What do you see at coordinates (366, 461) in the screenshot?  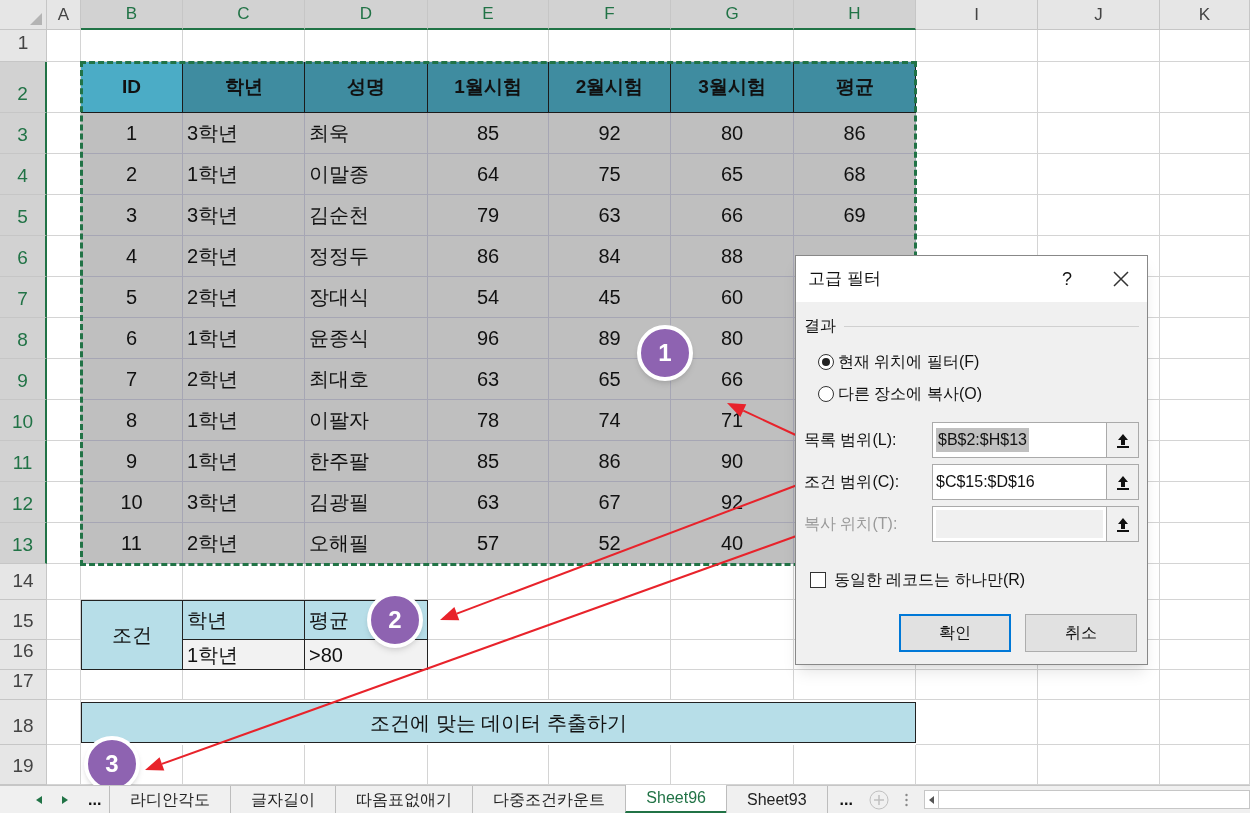 I see `table-cell: 한주팔` at bounding box center [366, 461].